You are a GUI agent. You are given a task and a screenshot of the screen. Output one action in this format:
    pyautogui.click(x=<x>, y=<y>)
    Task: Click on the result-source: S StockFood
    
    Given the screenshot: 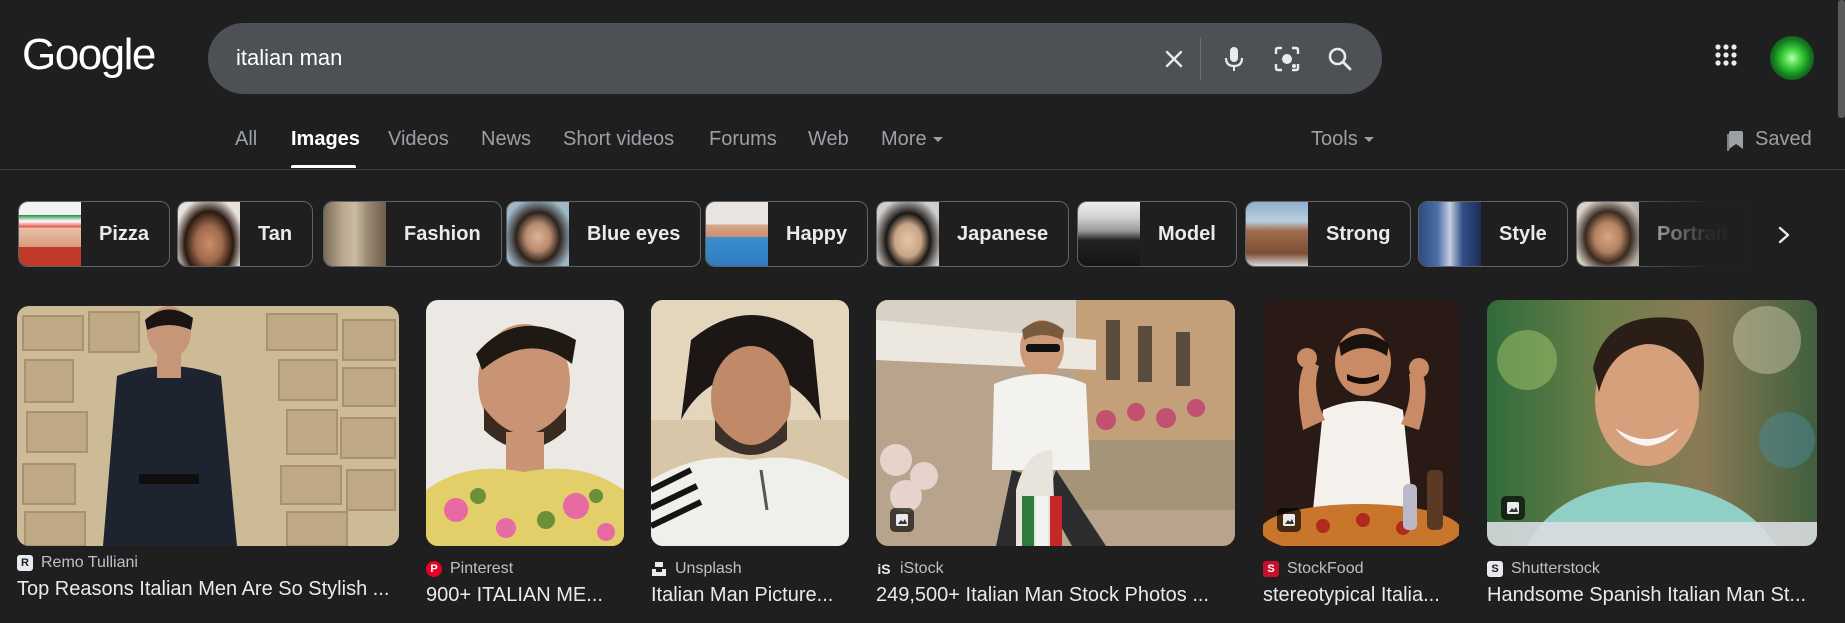 What is the action you would take?
    pyautogui.click(x=1361, y=569)
    